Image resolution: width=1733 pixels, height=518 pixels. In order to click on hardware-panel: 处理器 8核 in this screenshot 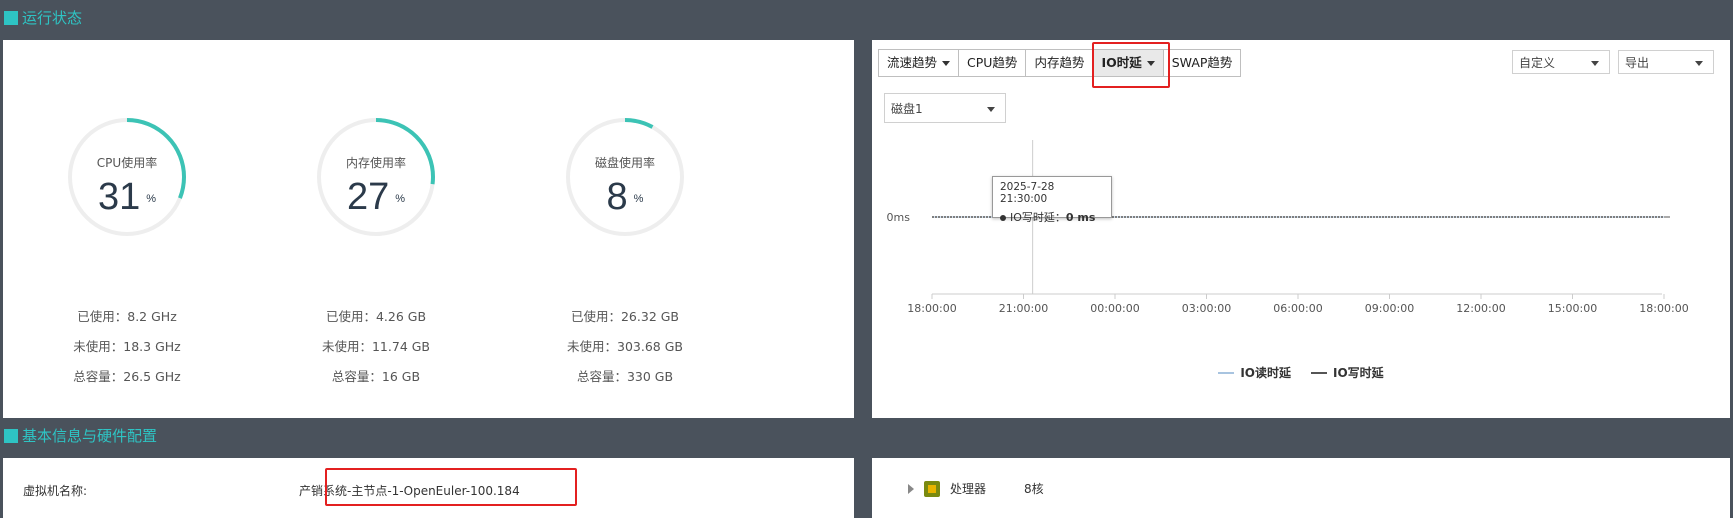, I will do `click(1301, 488)`.